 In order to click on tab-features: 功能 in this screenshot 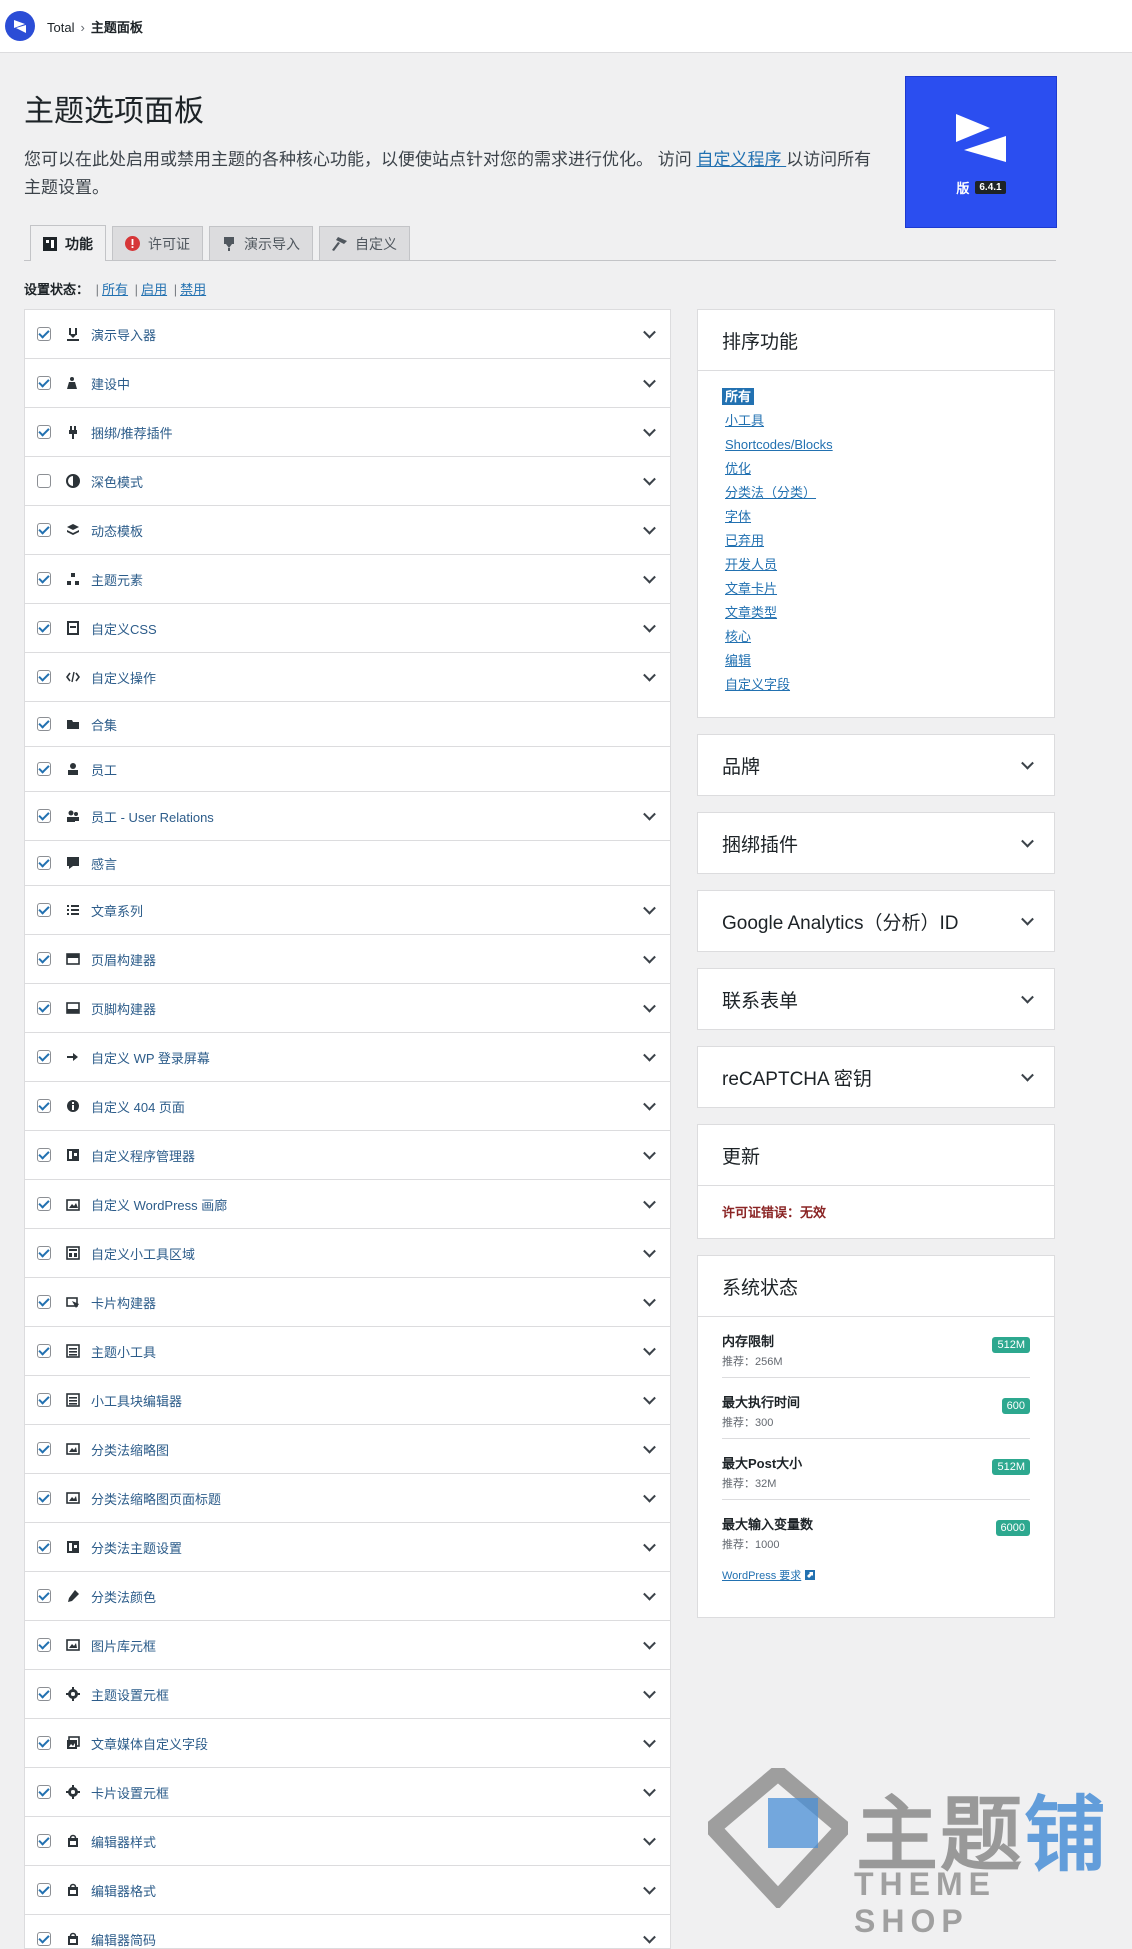, I will do `click(68, 243)`.